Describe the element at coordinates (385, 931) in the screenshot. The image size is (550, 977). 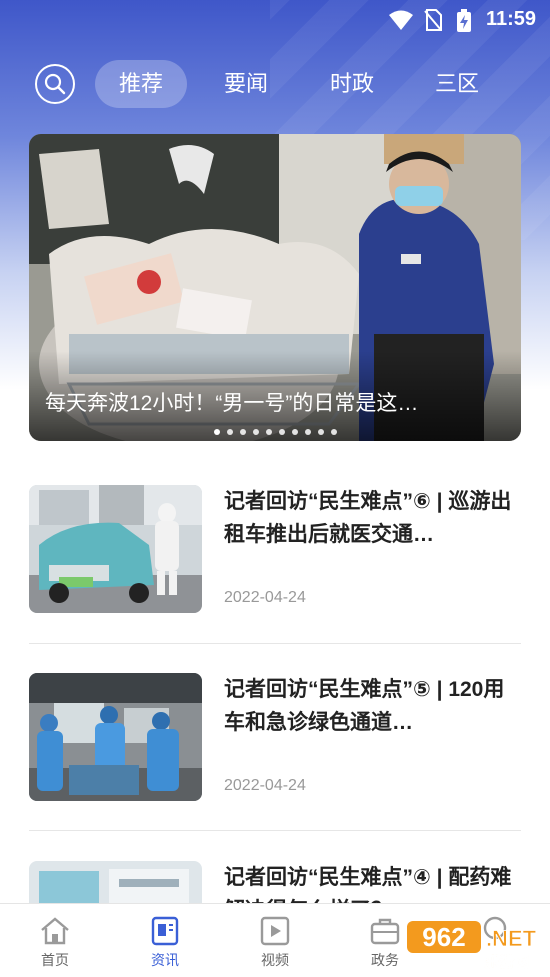
I see `briefcase-icon` at that location.